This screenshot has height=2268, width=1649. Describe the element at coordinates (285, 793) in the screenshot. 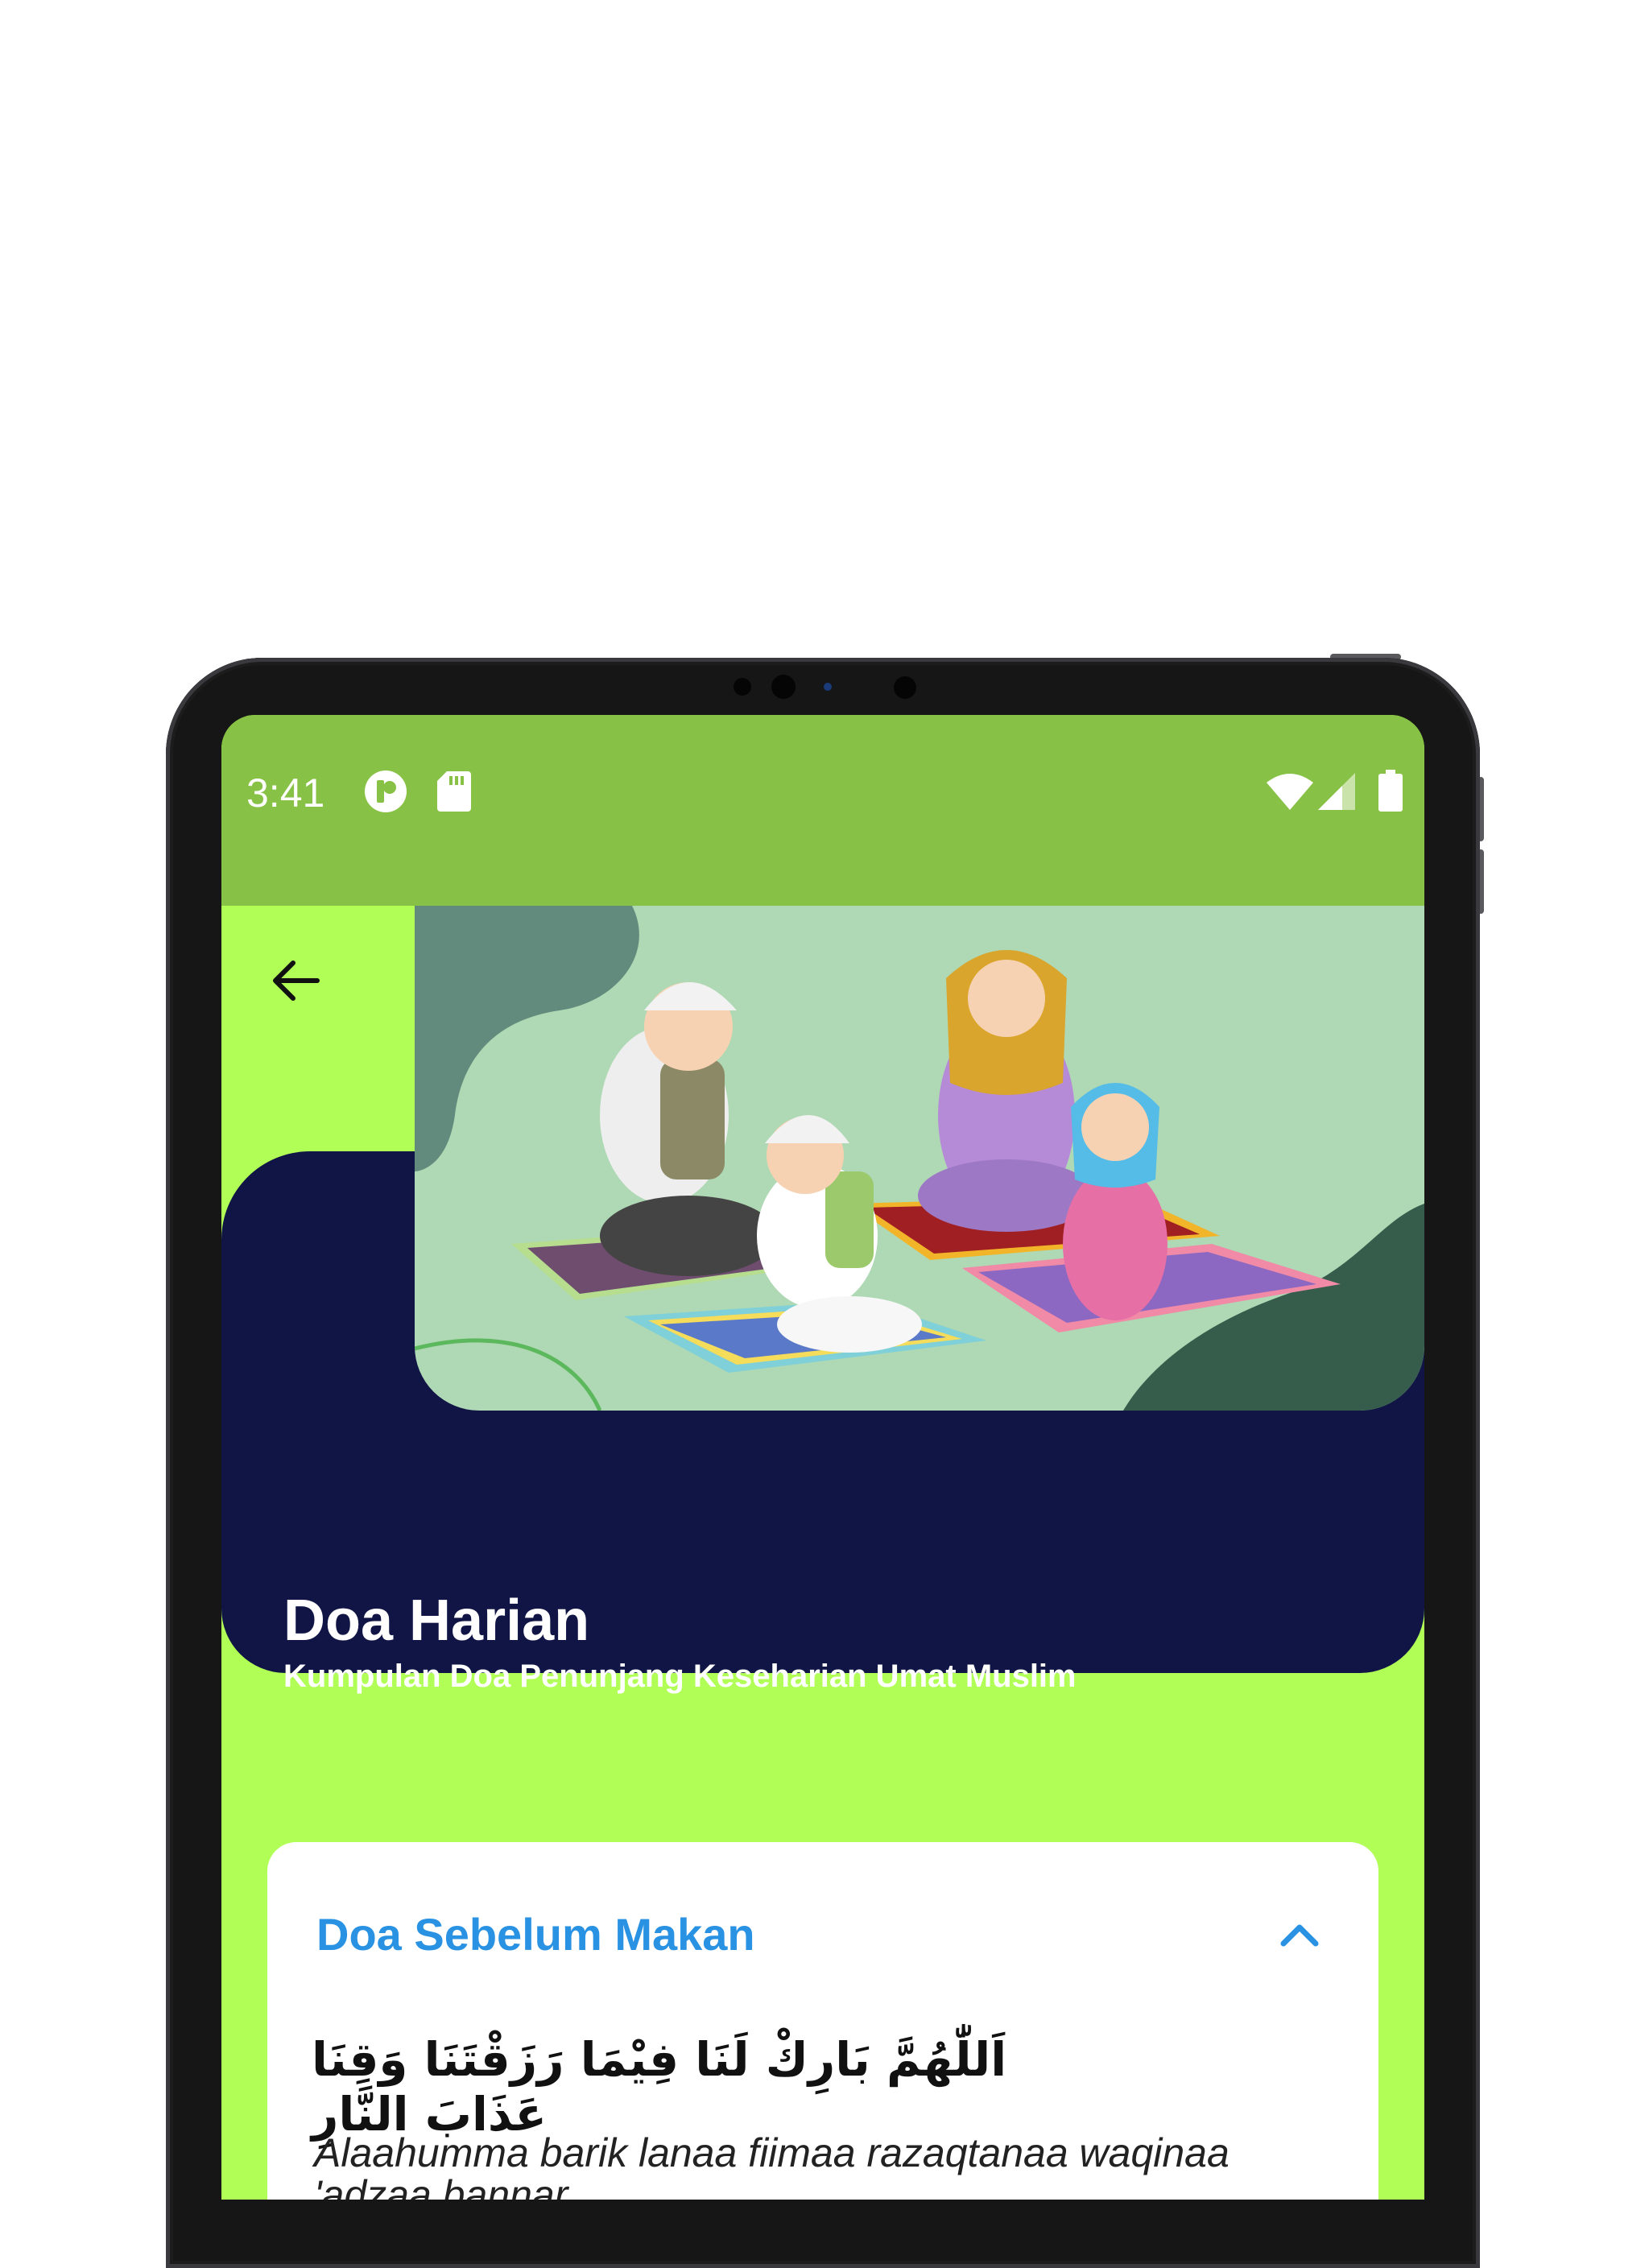

I see `status-time: 3:41` at that location.